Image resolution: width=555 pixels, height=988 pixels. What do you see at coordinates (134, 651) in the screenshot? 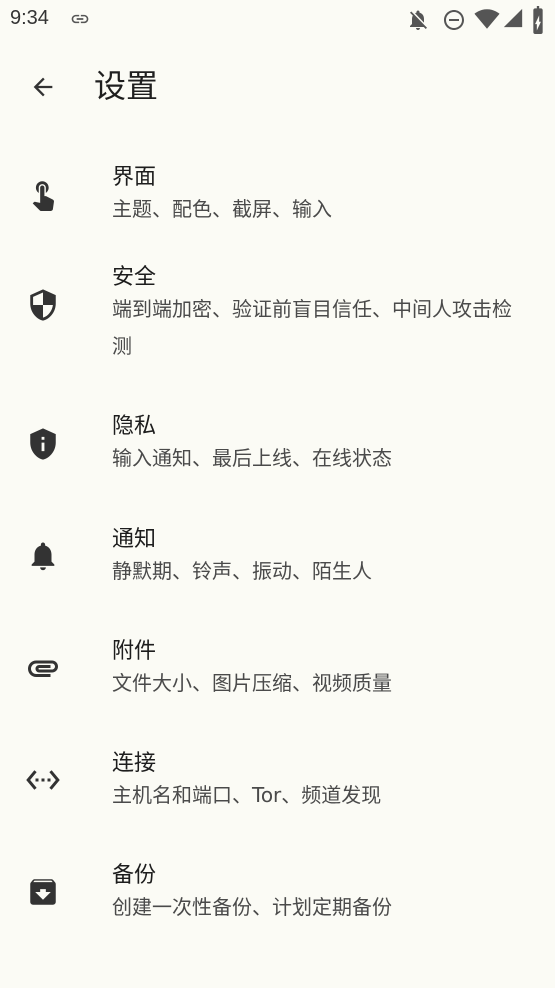
I see `settings-item-title: 附件` at bounding box center [134, 651].